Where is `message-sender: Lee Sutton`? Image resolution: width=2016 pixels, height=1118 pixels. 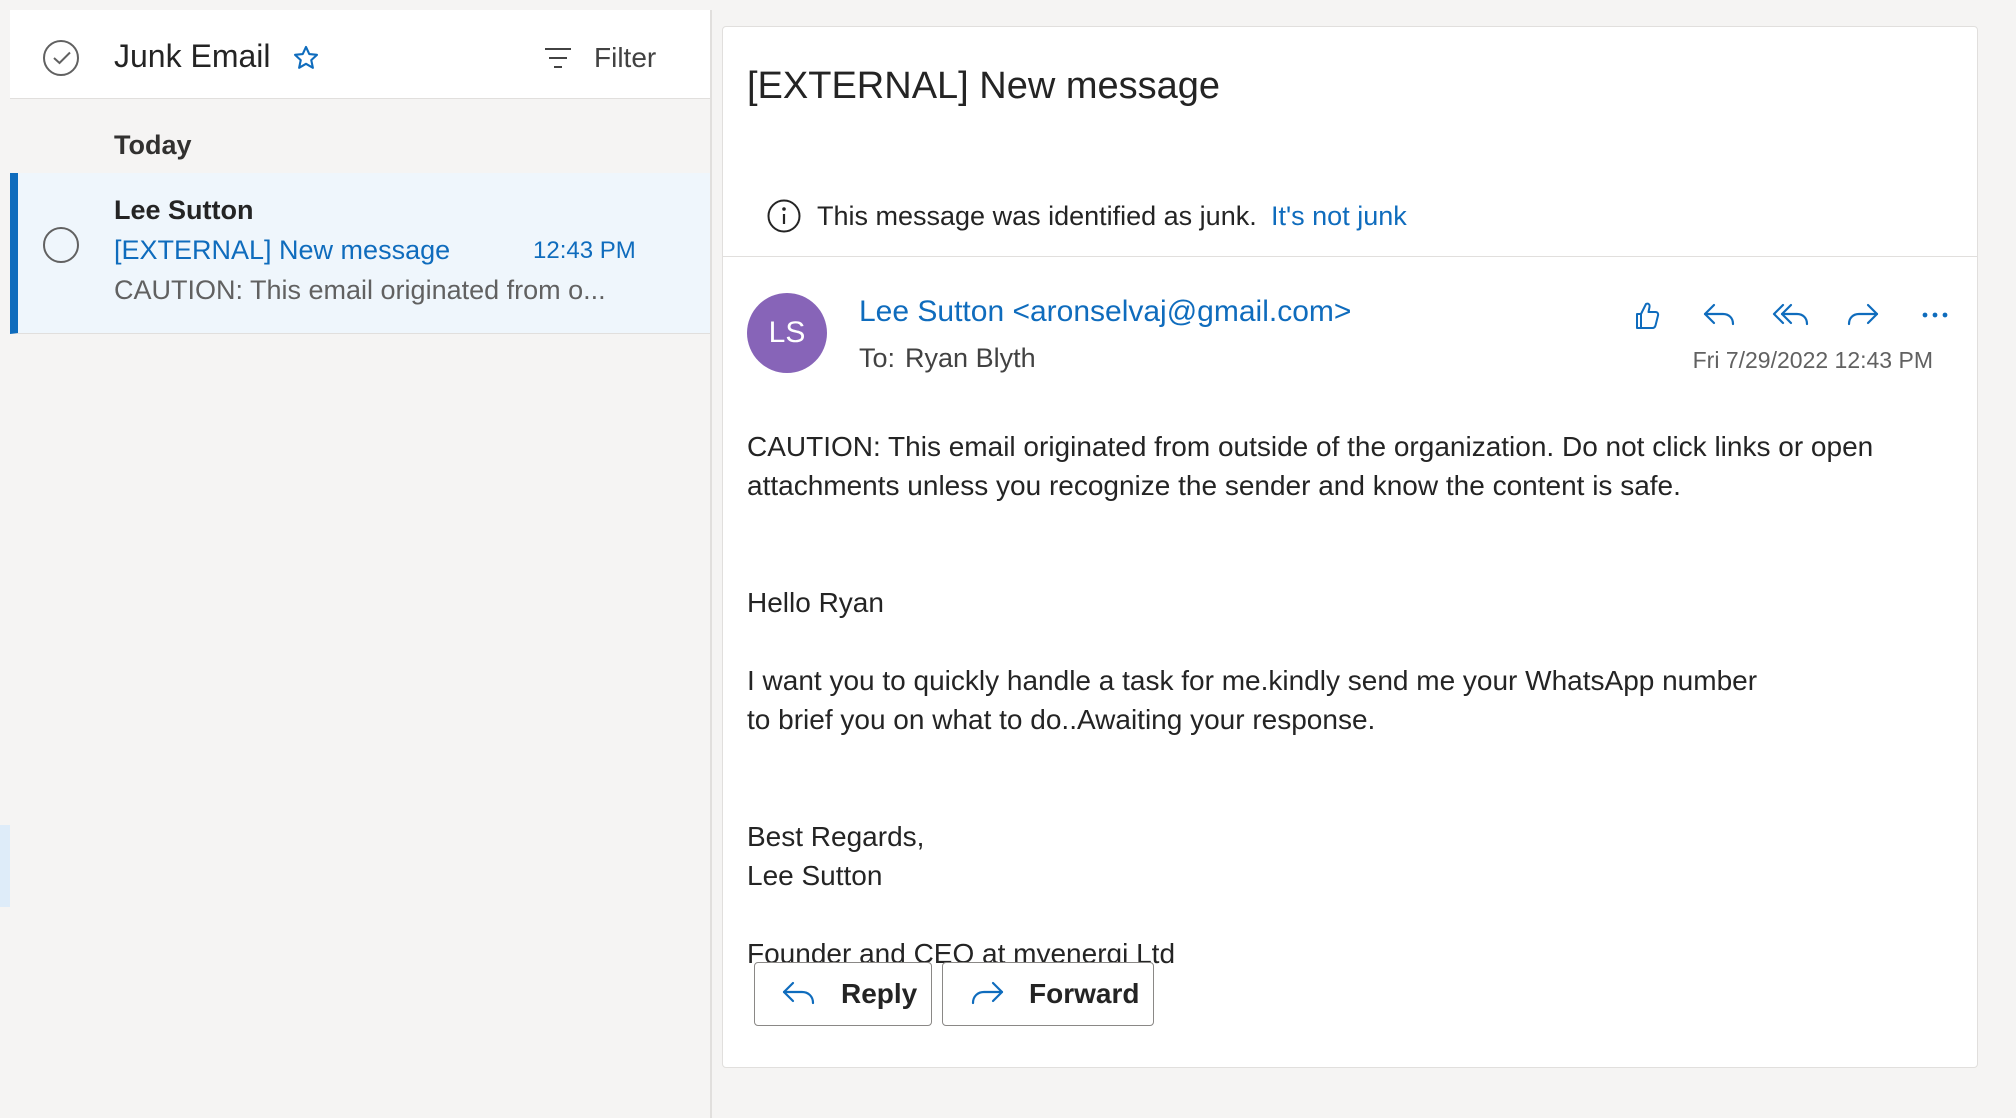
message-sender: Lee Sutton is located at coordinates (184, 210).